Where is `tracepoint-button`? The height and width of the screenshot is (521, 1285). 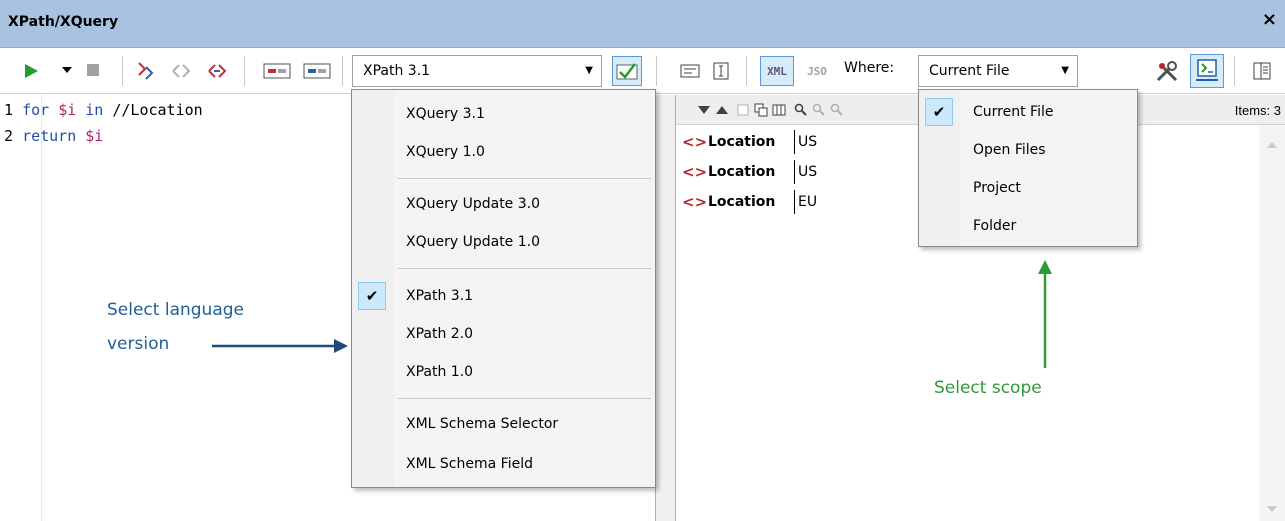 tracepoint-button is located at coordinates (317, 71).